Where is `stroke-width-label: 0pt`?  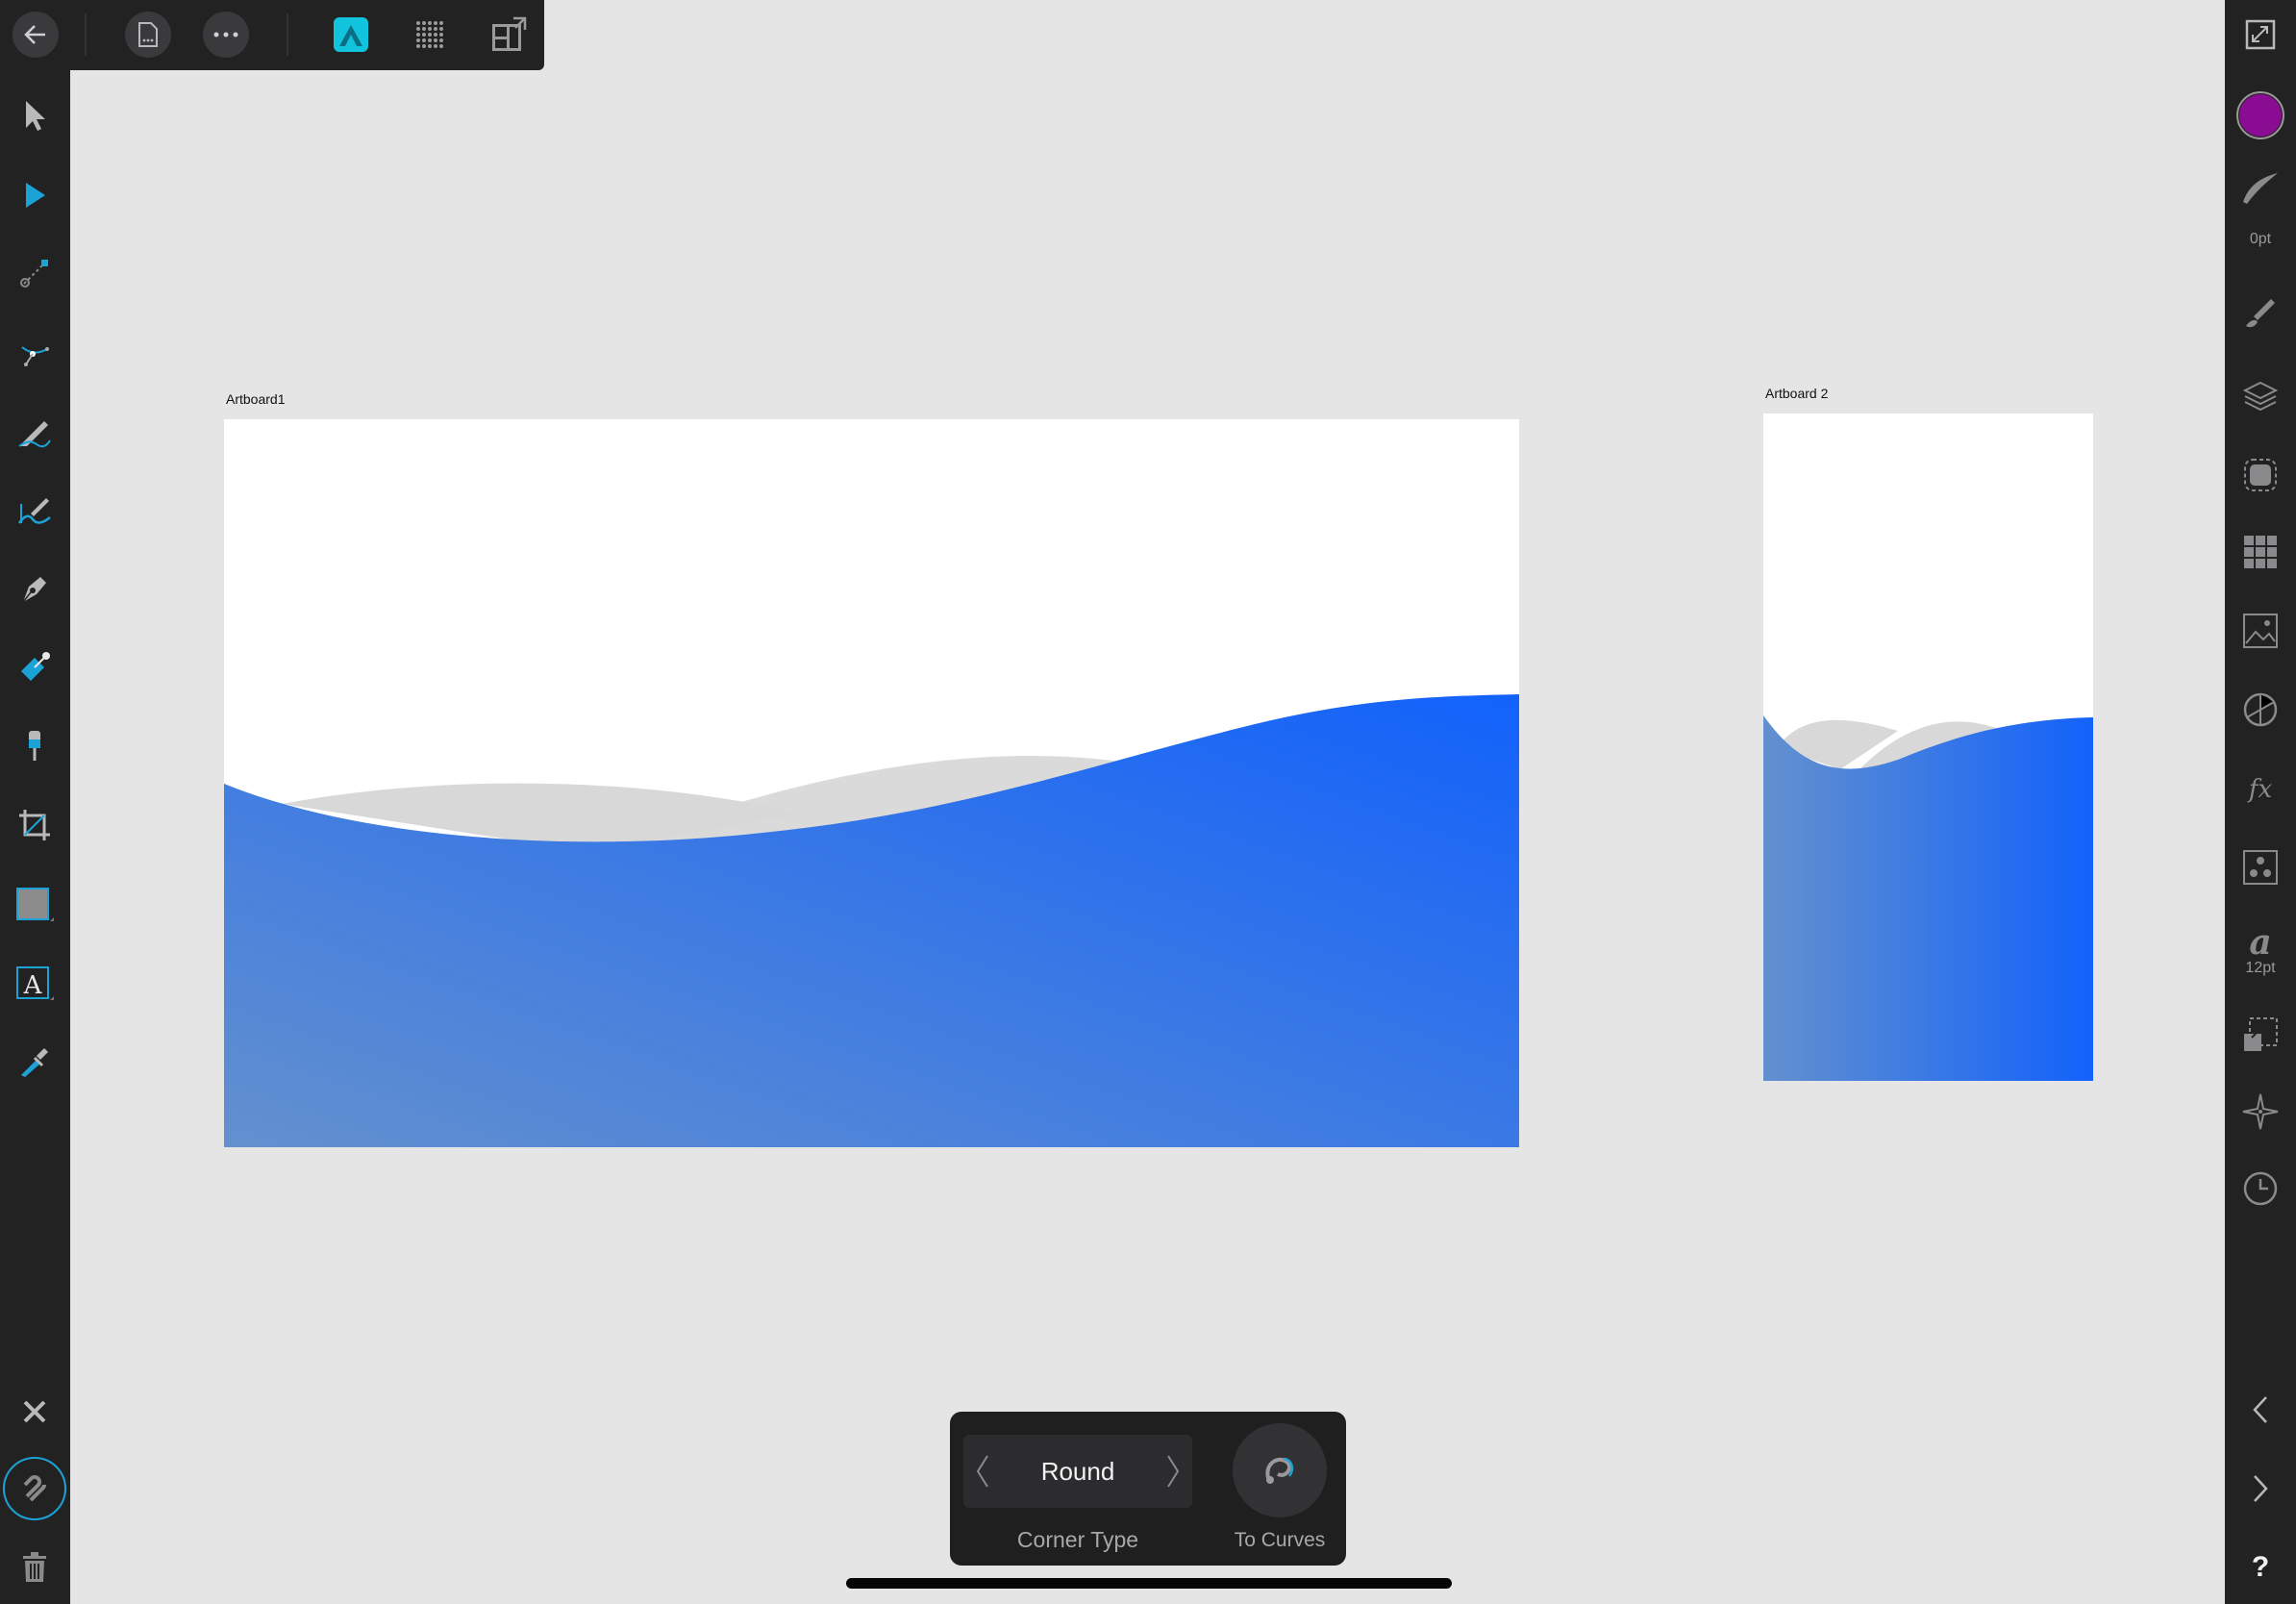 stroke-width-label: 0pt is located at coordinates (2260, 239).